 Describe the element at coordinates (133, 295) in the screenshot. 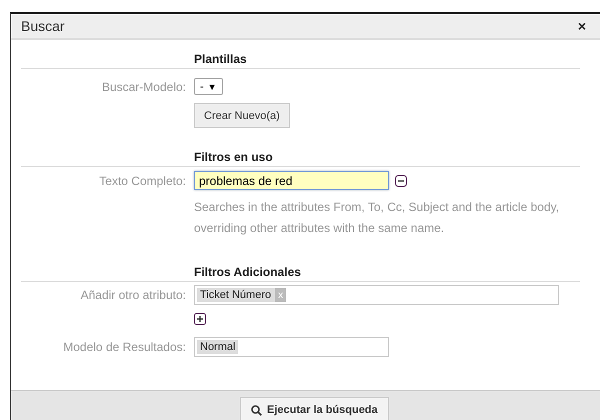

I see `field-label: Añadir otro atributo:` at that location.